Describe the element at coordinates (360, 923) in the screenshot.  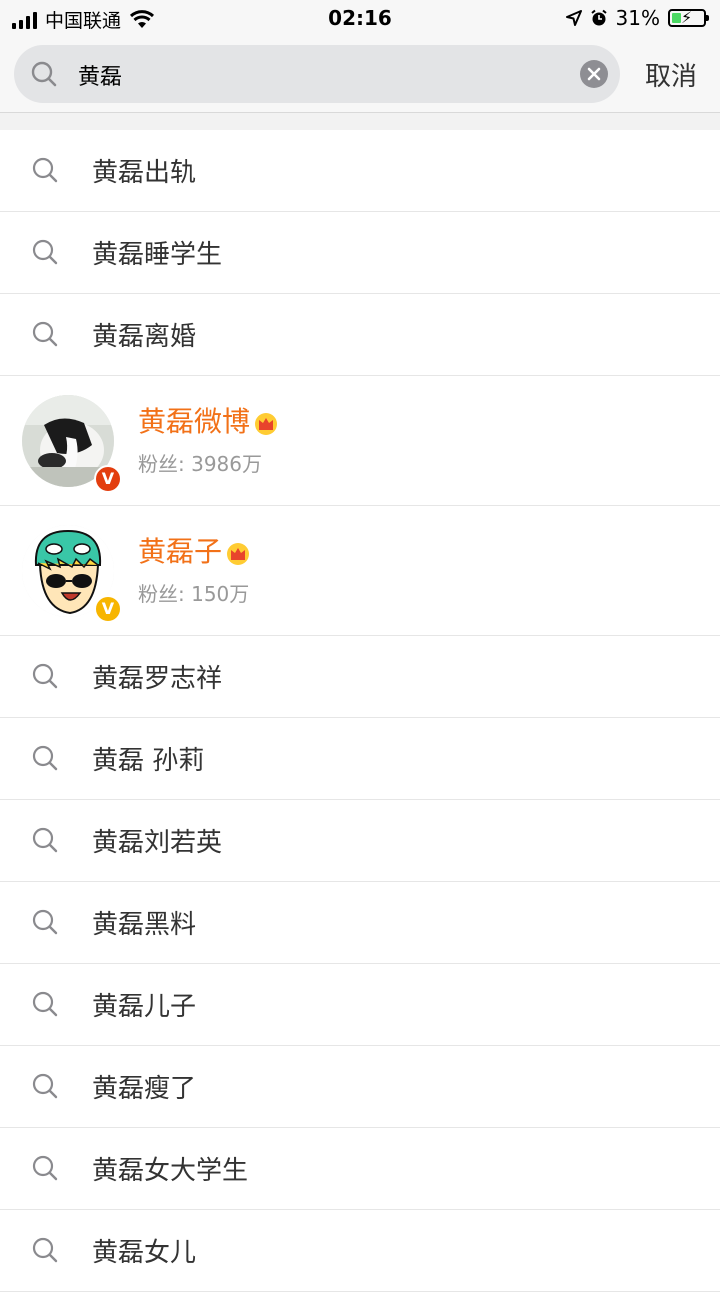
I see `suggestion-item: 黄磊黑料` at that location.